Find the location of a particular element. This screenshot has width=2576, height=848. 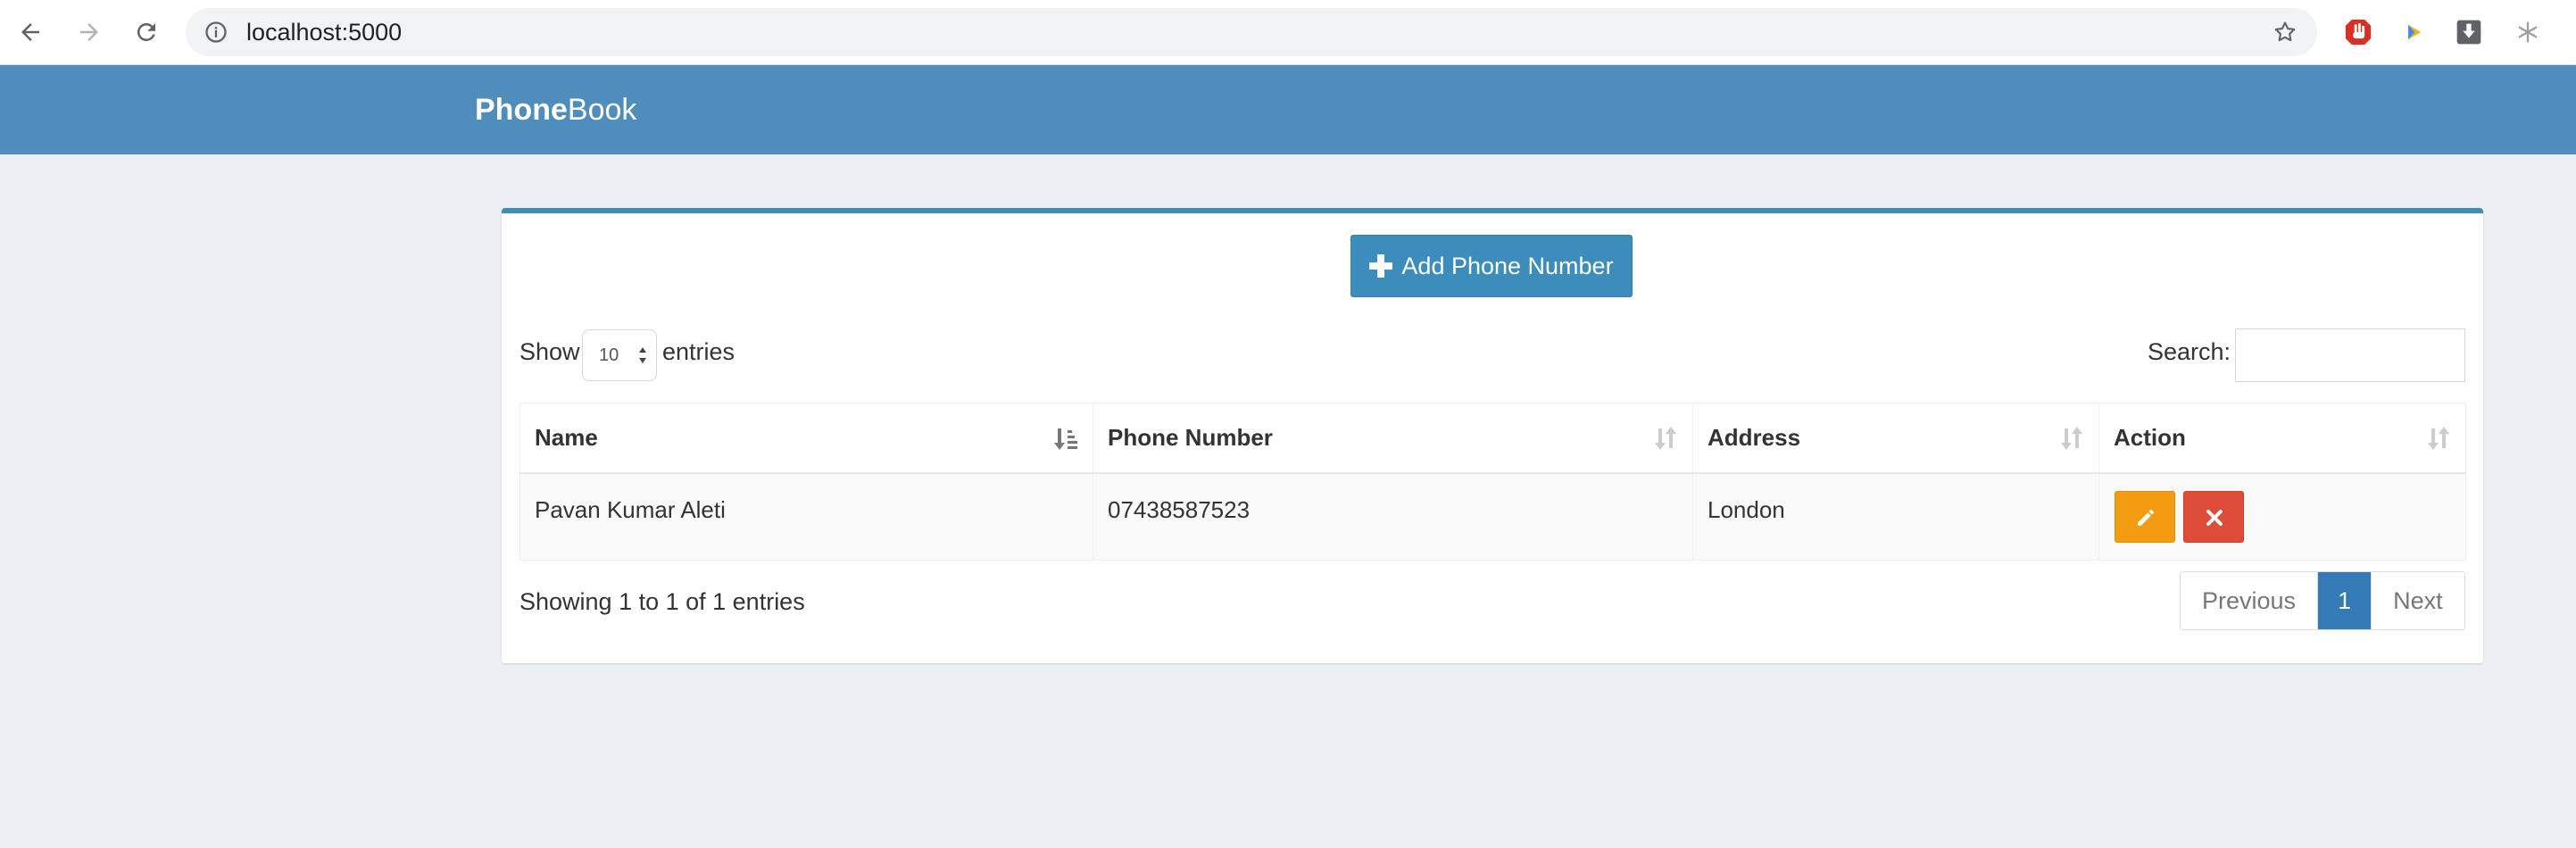

back-arrow-icon is located at coordinates (30, 32).